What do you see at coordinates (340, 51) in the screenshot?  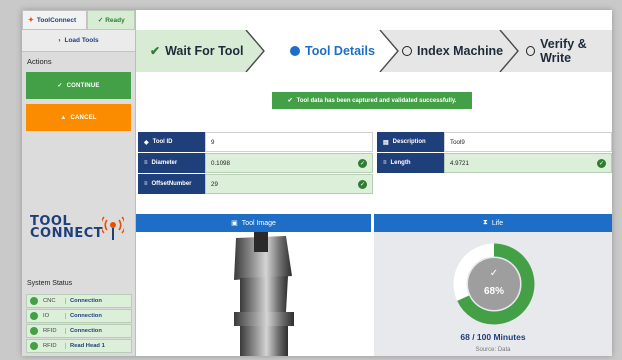 I see `step-label: Tool Details` at bounding box center [340, 51].